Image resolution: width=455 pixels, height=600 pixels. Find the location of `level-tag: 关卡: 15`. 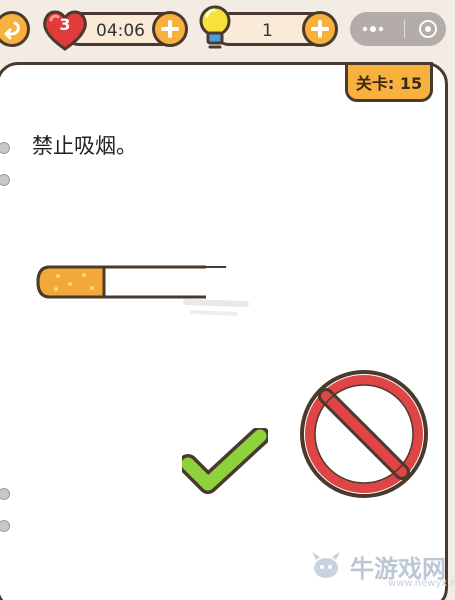

level-tag: 关卡: 15 is located at coordinates (389, 82).